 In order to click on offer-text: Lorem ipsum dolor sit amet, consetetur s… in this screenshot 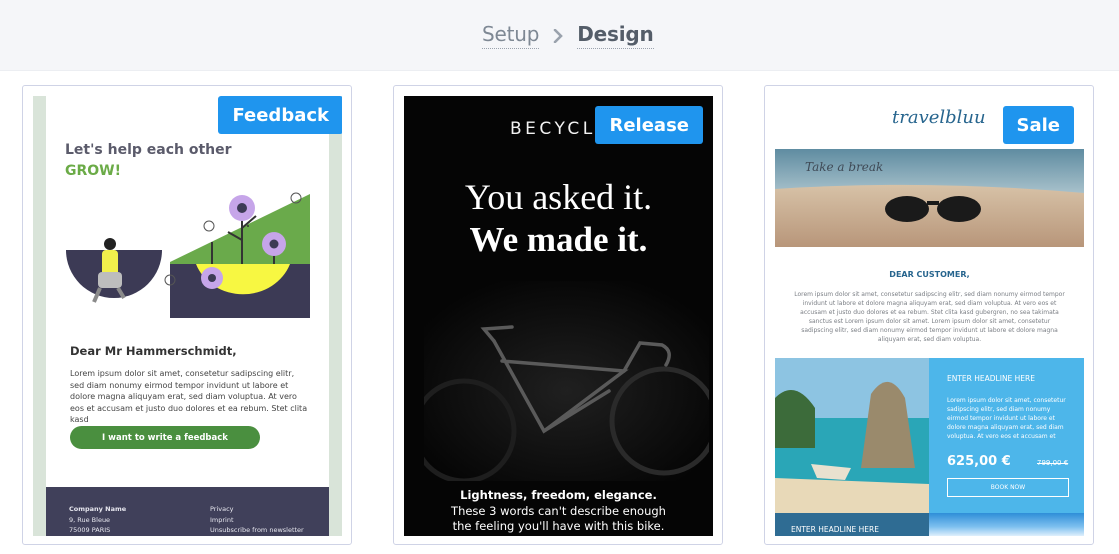, I will do `click(1006, 418)`.